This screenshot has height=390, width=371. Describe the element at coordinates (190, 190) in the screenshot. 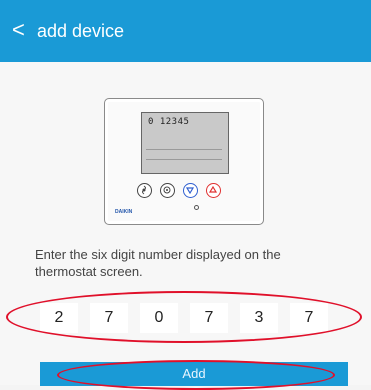

I see `down-arrow-icon` at that location.